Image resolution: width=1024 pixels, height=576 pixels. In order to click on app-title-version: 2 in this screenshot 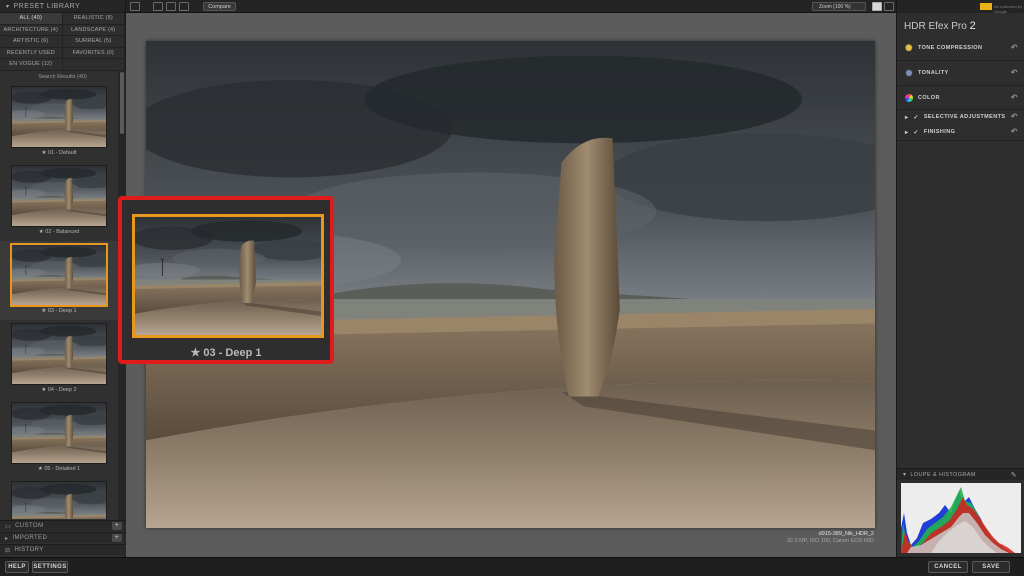, I will do `click(972, 26)`.